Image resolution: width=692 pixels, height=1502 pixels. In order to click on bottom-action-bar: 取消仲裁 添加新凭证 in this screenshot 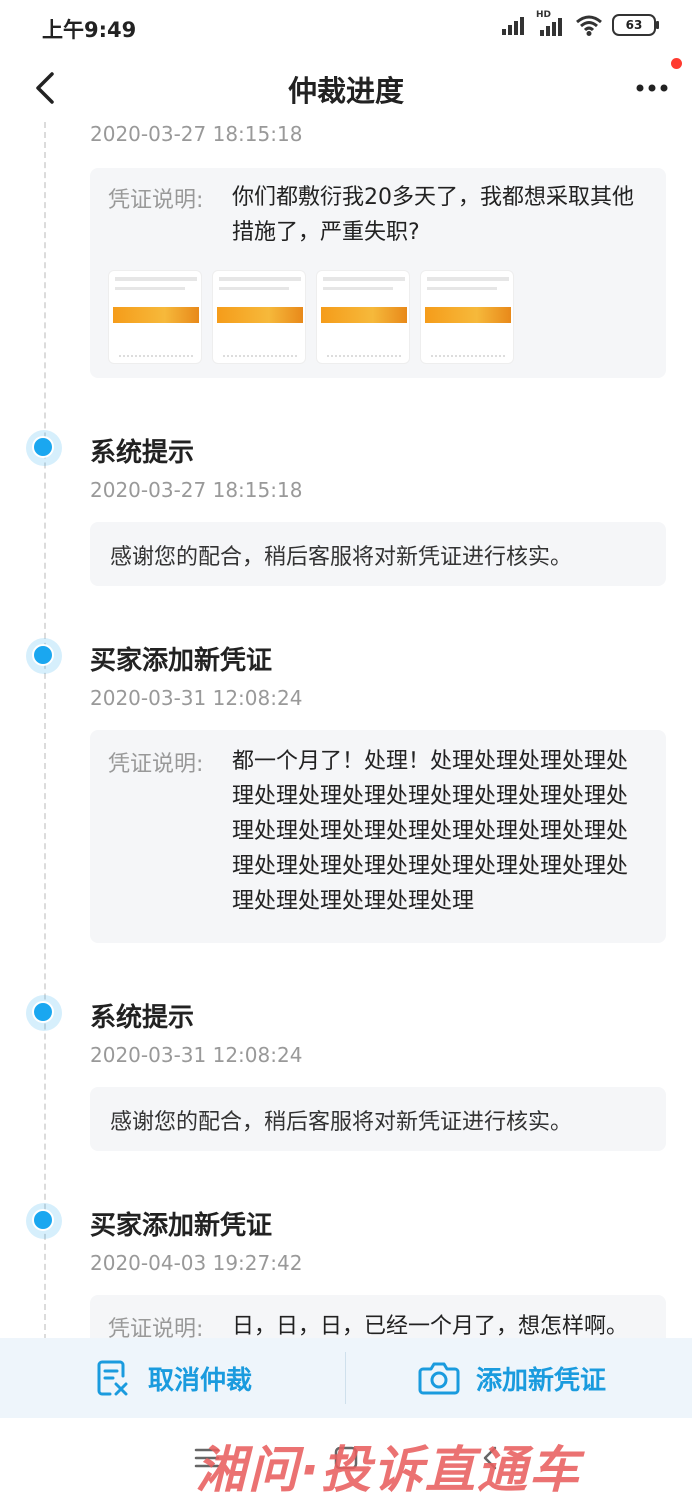, I will do `click(346, 1378)`.